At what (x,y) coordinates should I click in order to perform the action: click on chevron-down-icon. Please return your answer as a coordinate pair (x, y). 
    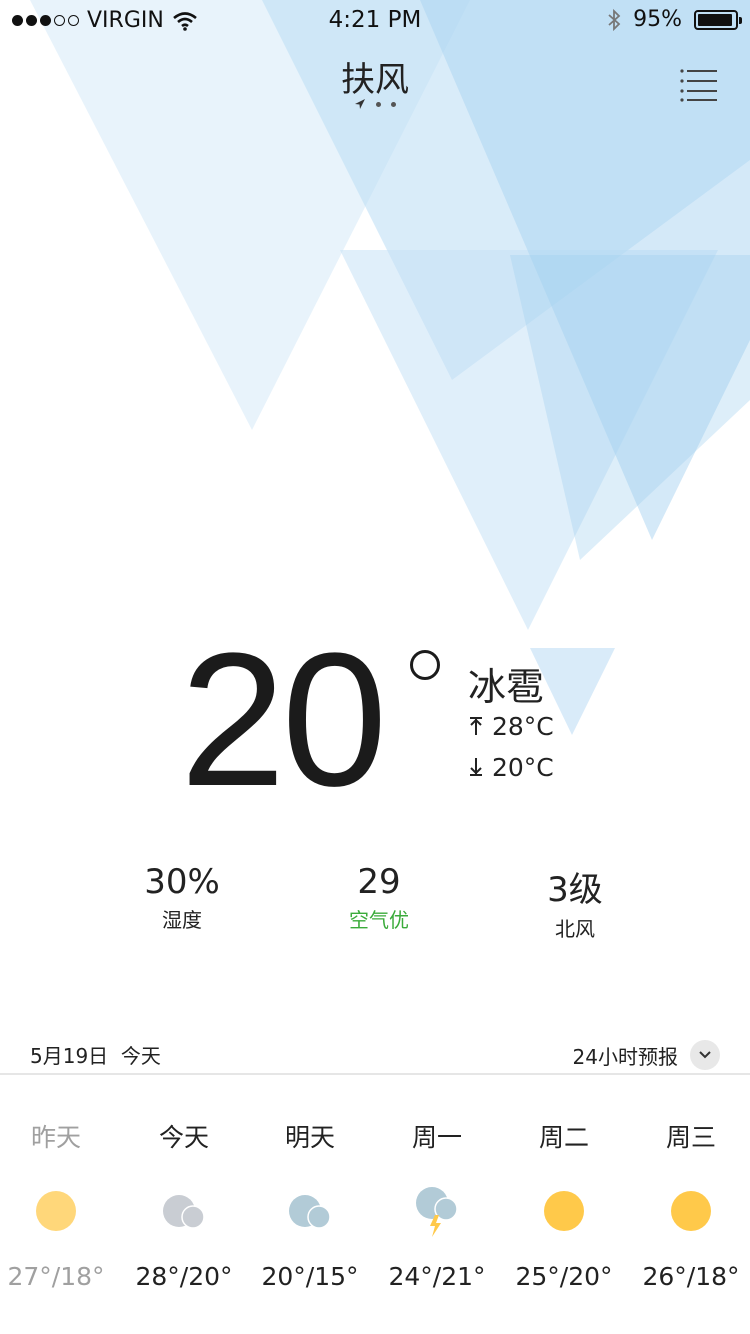
    Looking at the image, I should click on (705, 1055).